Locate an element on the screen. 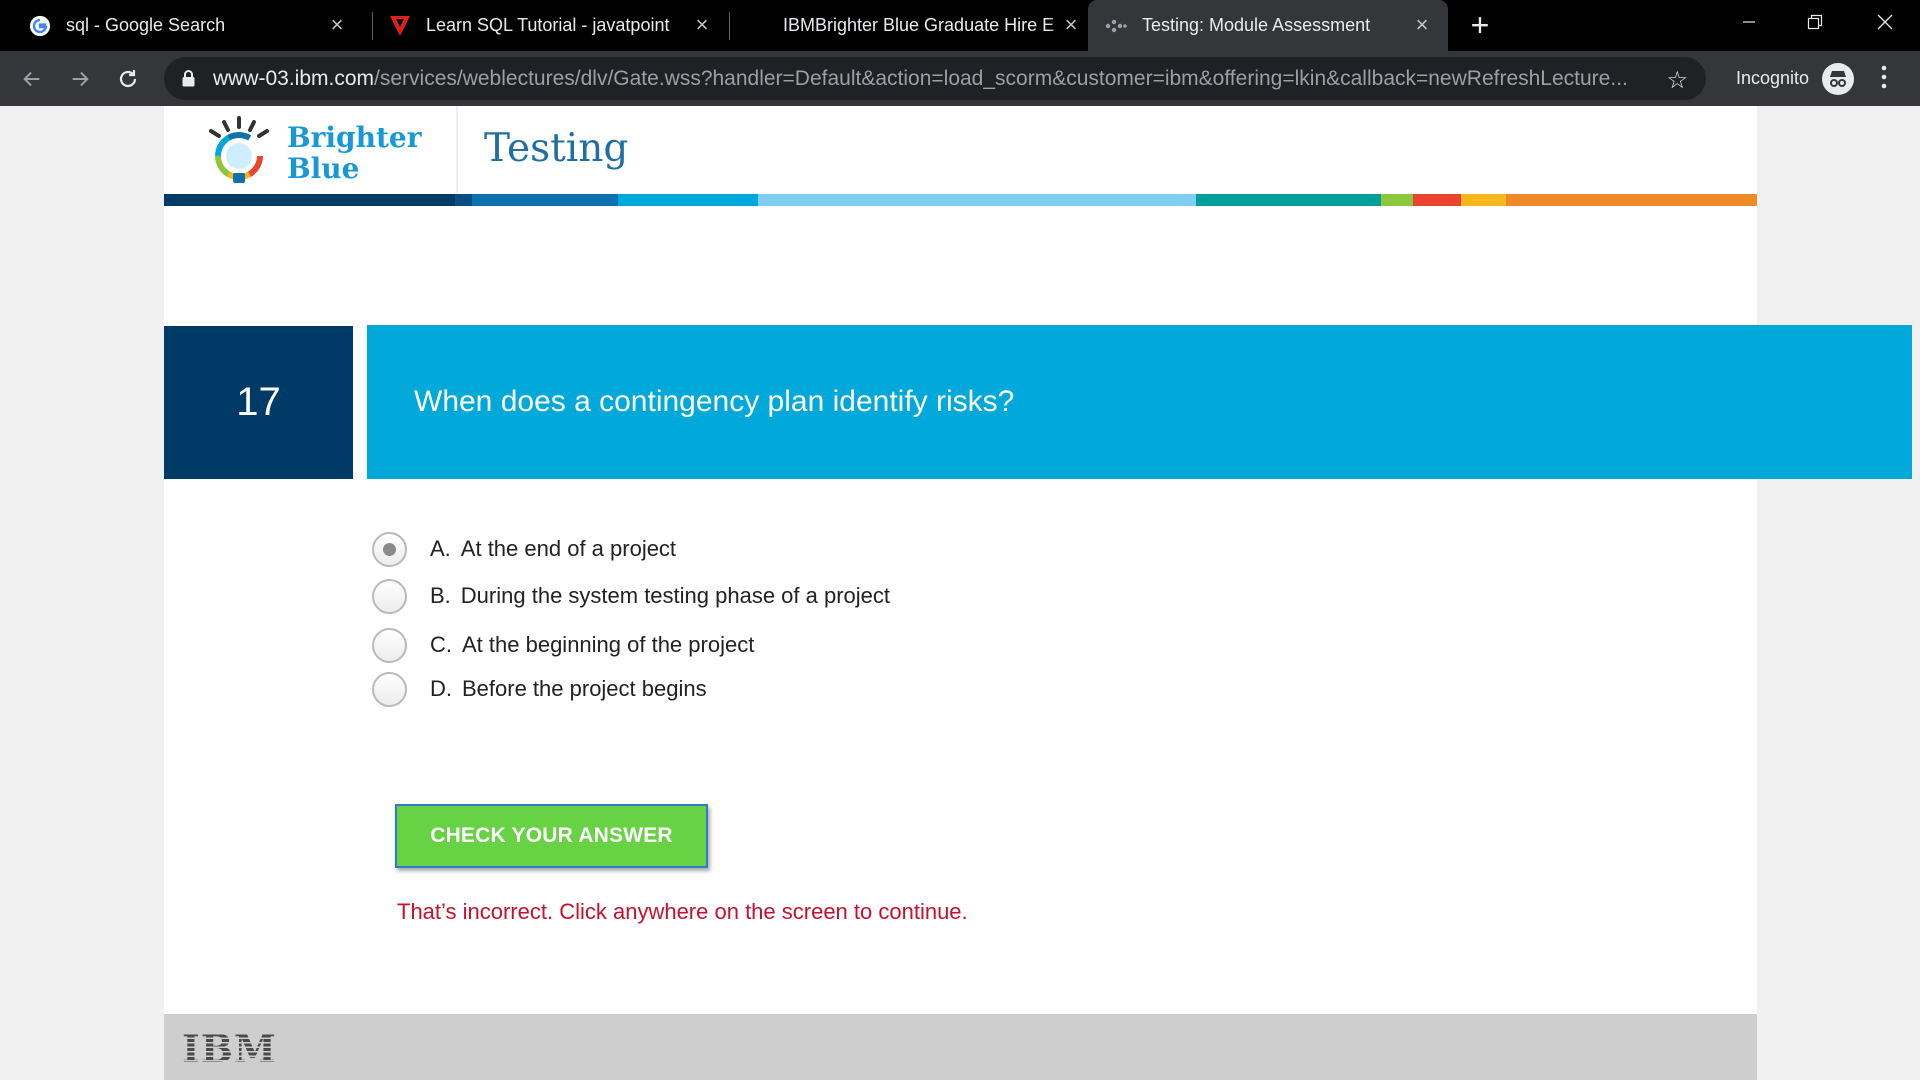 The width and height of the screenshot is (1920, 1080). minimize-icon is located at coordinates (1749, 22).